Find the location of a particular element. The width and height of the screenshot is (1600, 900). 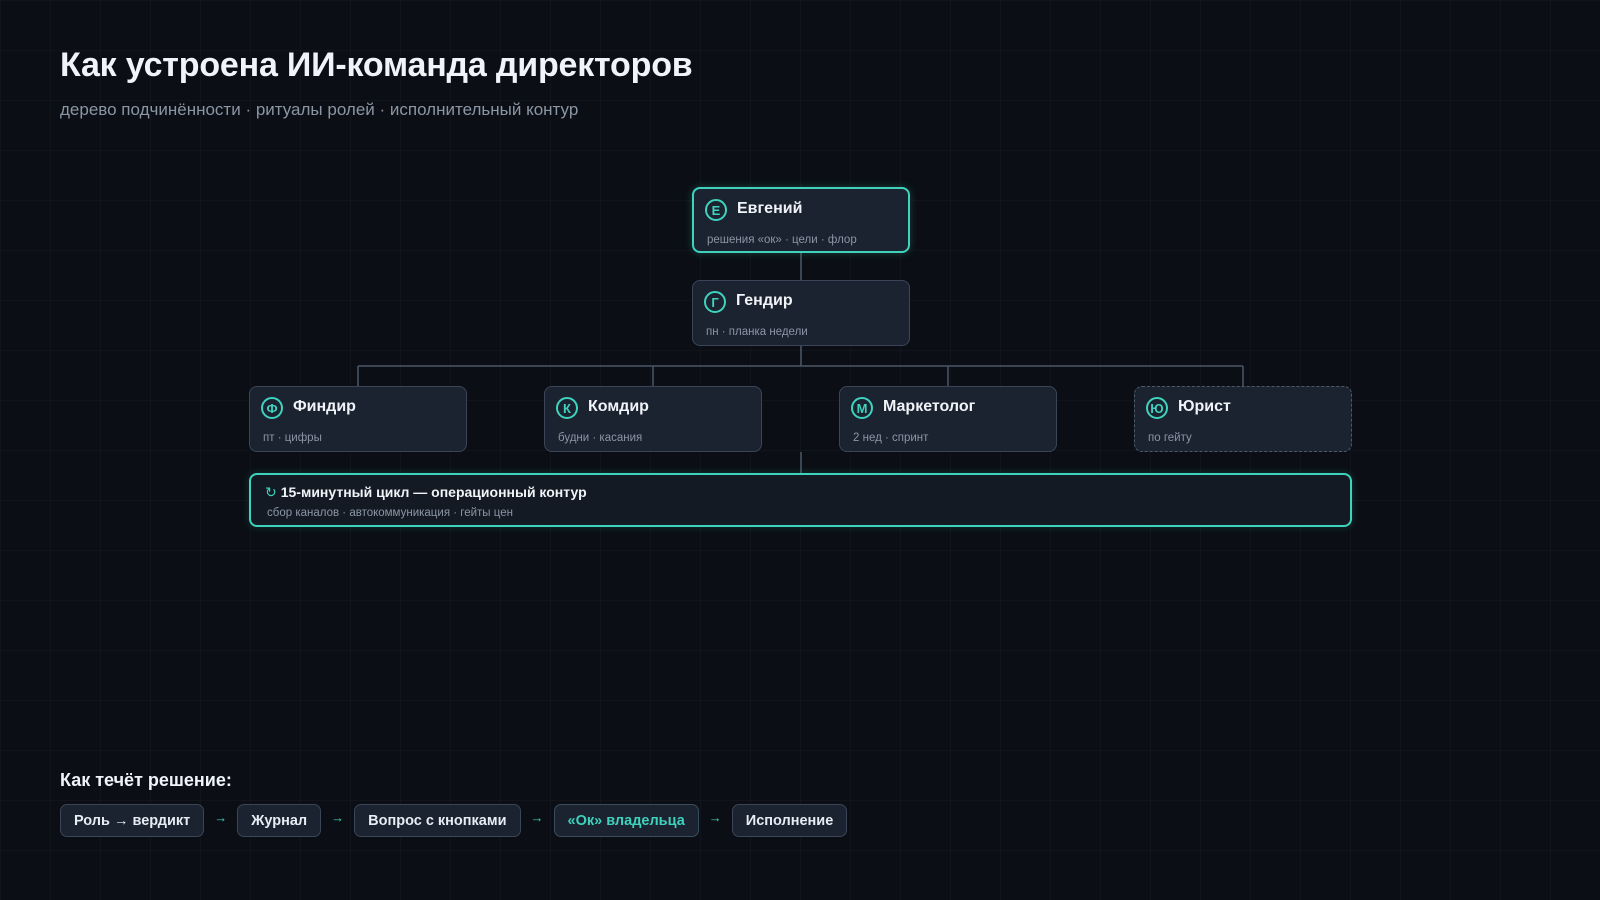

node-owner: Е Евгений решения «ок» · цели · флор is located at coordinates (801, 220).